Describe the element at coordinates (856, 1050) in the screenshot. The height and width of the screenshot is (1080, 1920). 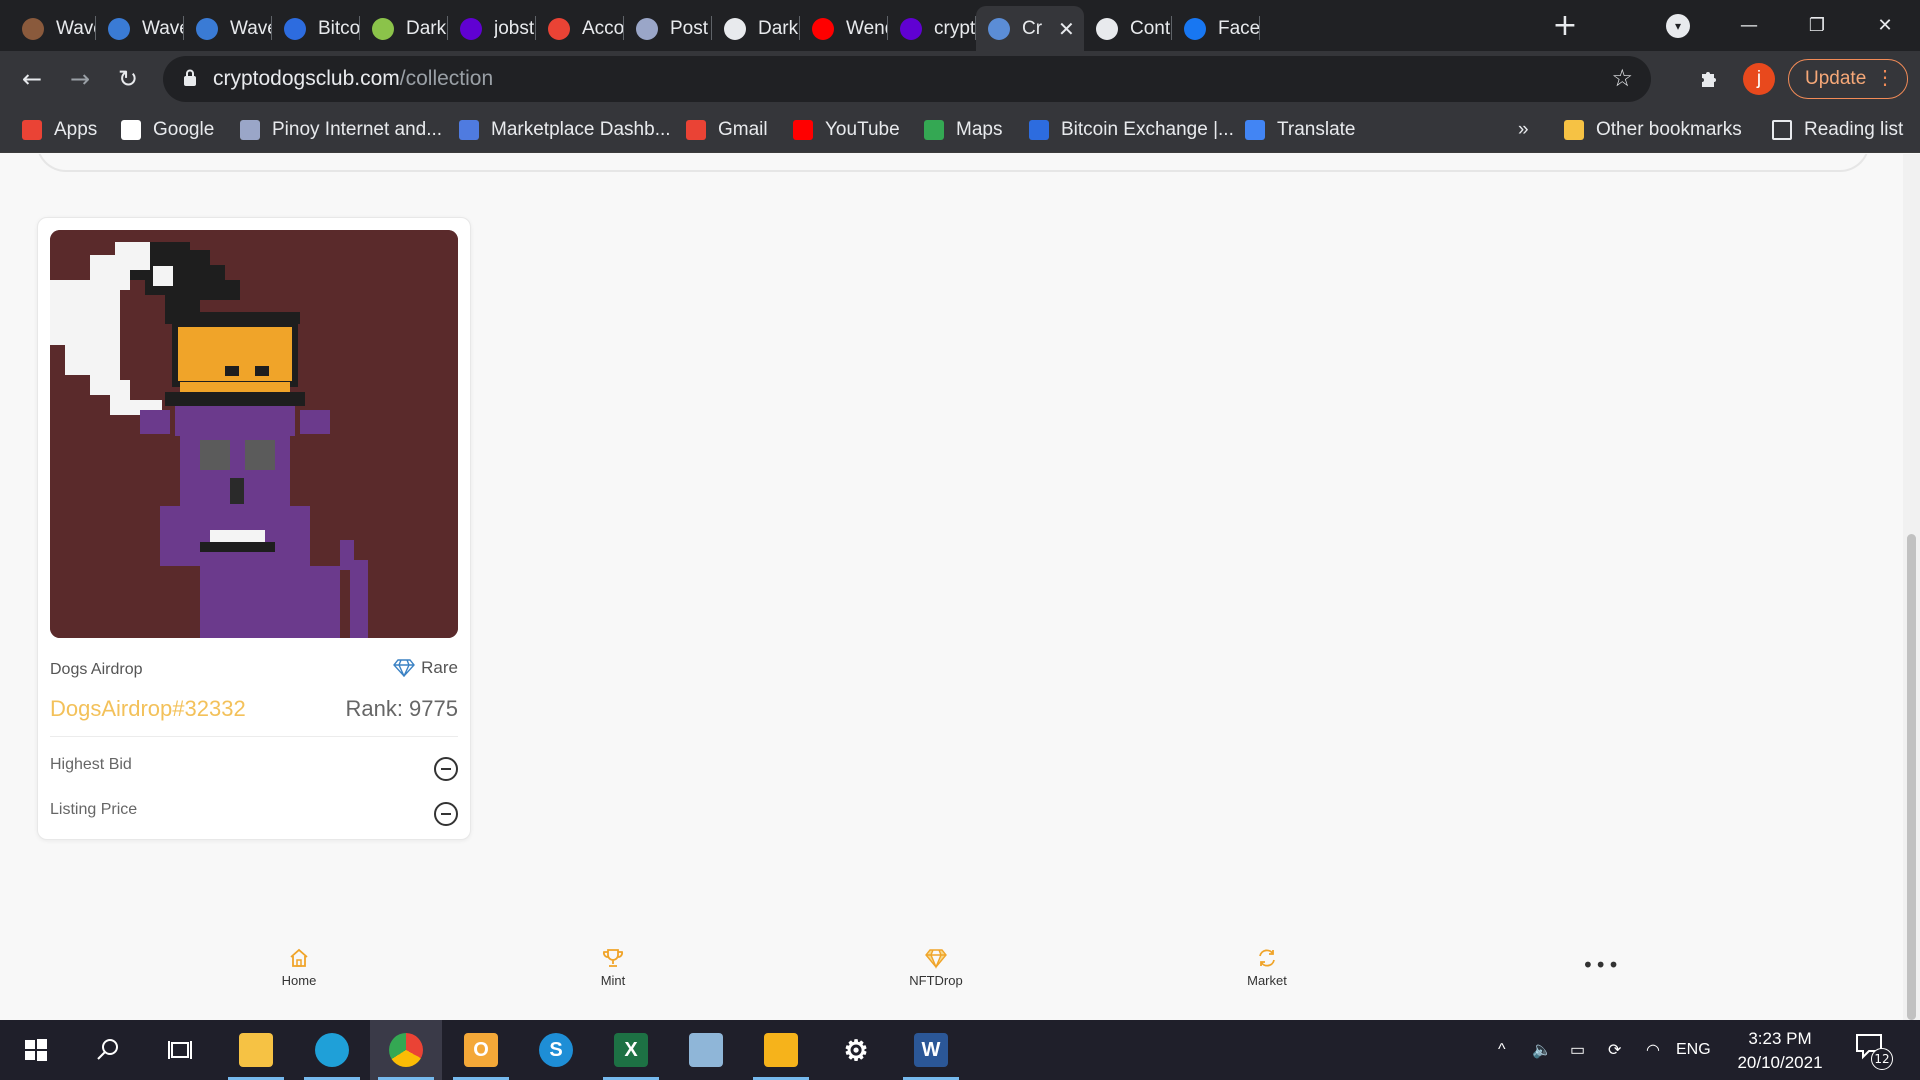
I see `settings-app: ⚙` at that location.